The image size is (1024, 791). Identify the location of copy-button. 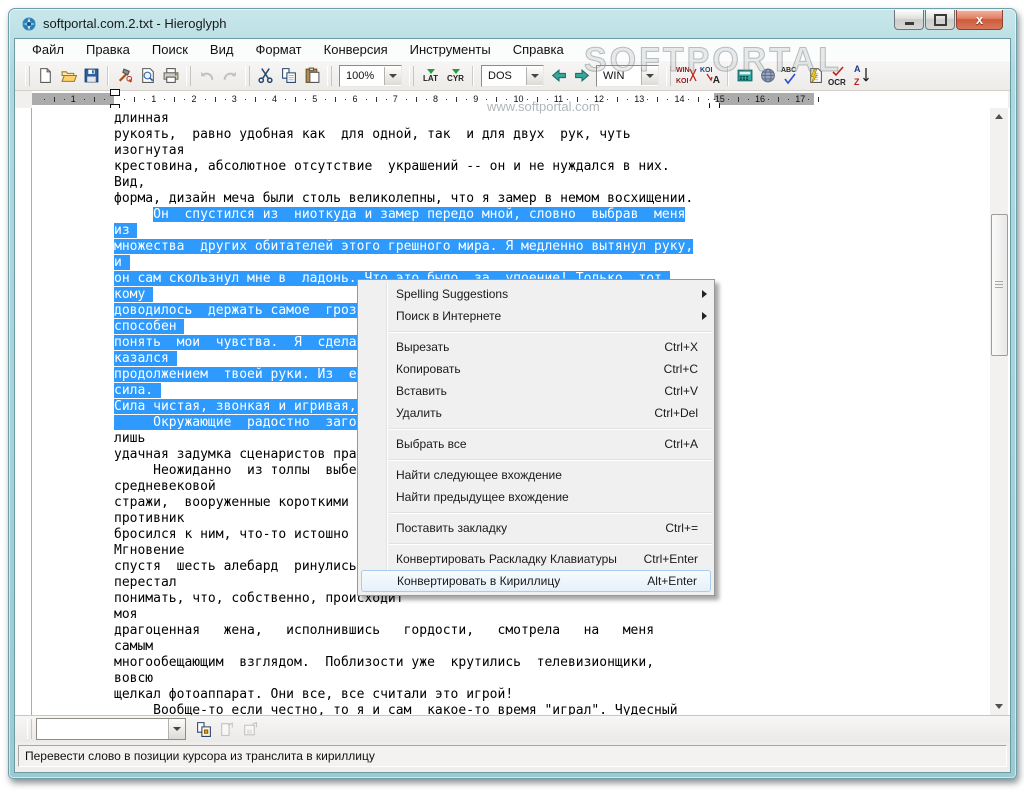
(288, 76).